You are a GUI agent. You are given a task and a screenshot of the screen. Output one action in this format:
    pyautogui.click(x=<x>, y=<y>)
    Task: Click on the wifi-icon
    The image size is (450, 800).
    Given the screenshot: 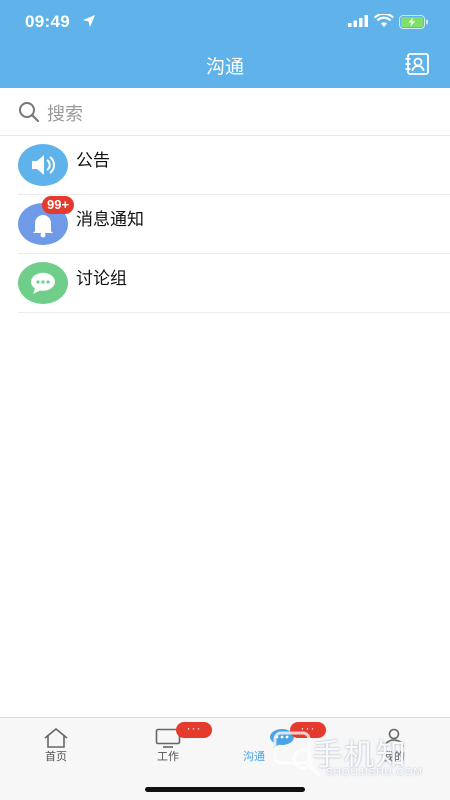 What is the action you would take?
    pyautogui.click(x=384, y=20)
    